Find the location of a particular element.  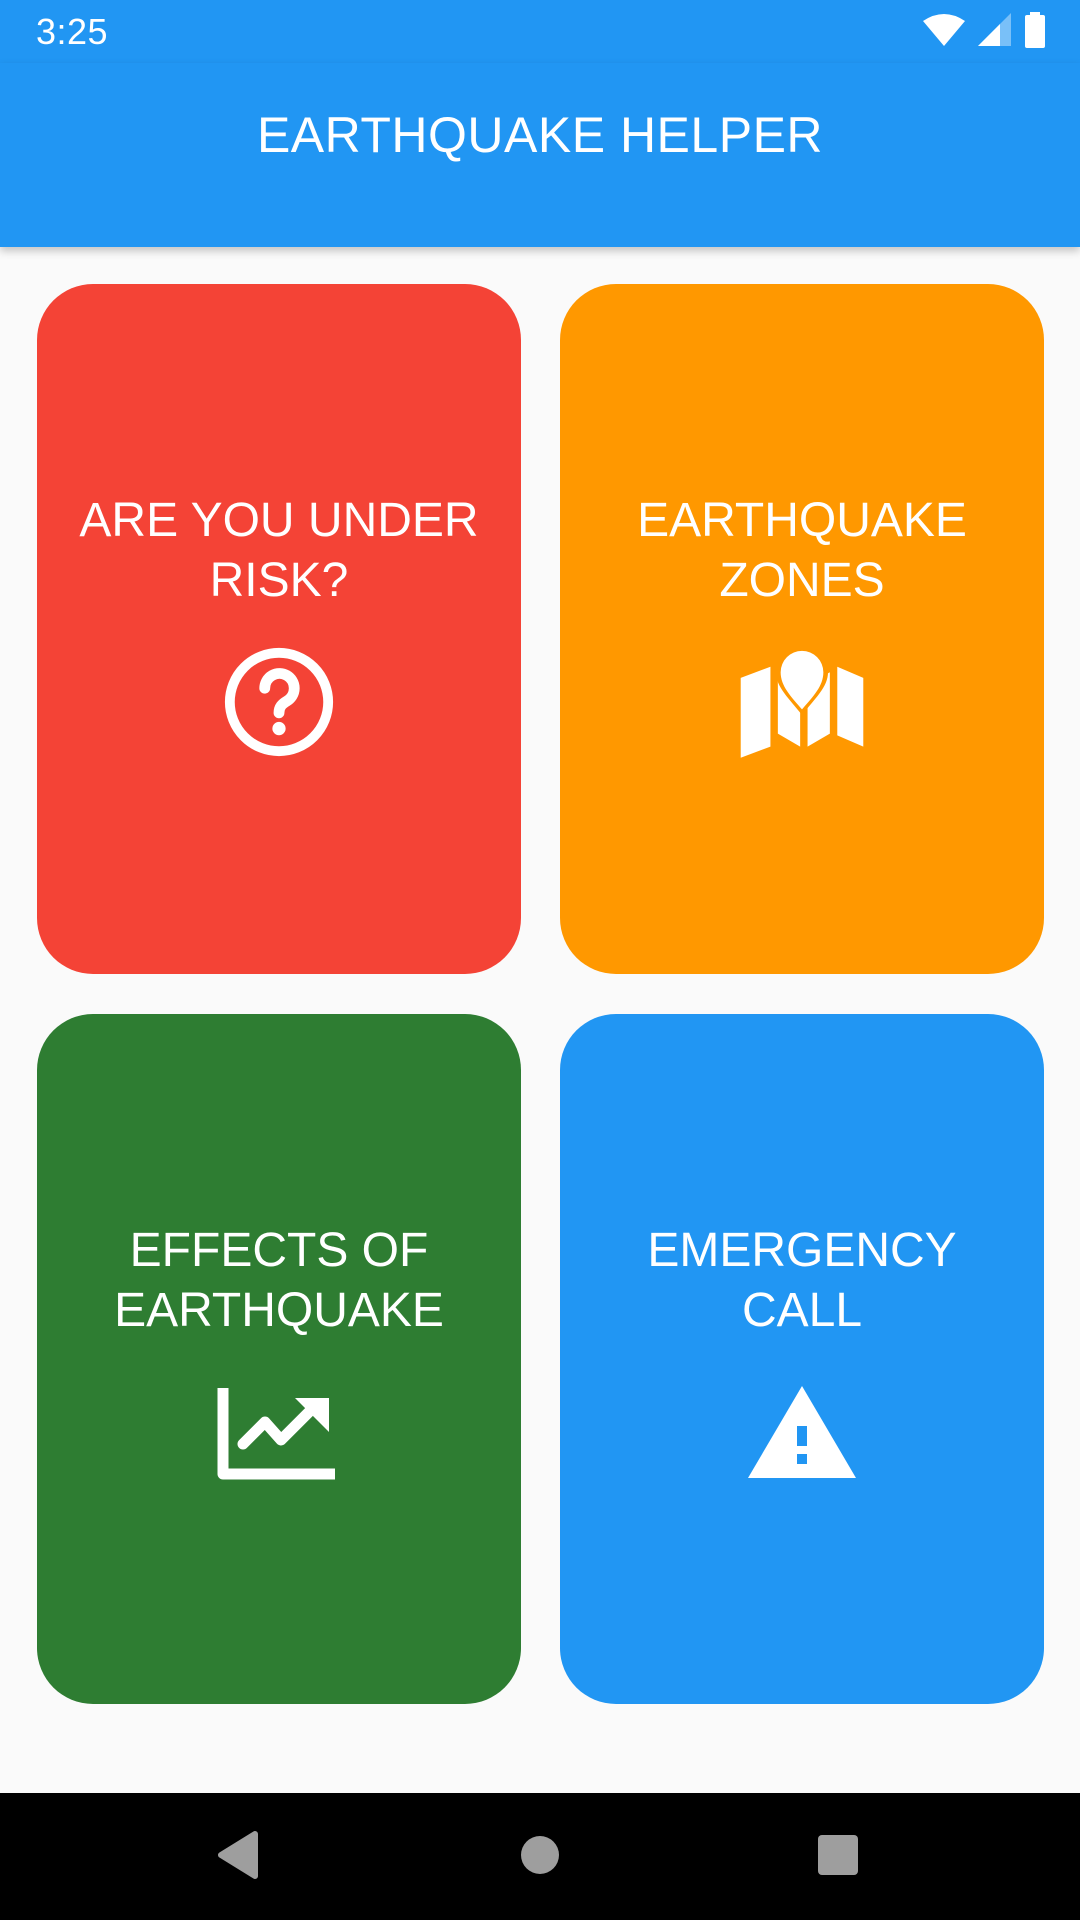

warning-icon is located at coordinates (802, 1432).